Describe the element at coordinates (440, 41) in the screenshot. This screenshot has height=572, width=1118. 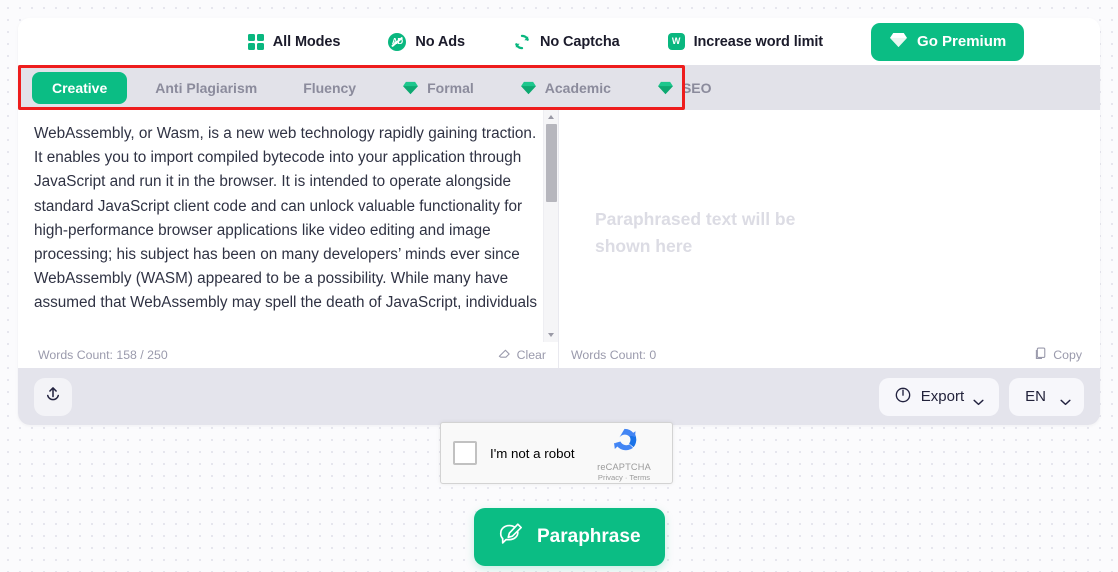
I see `promo-label-no-ads: No Ads` at that location.